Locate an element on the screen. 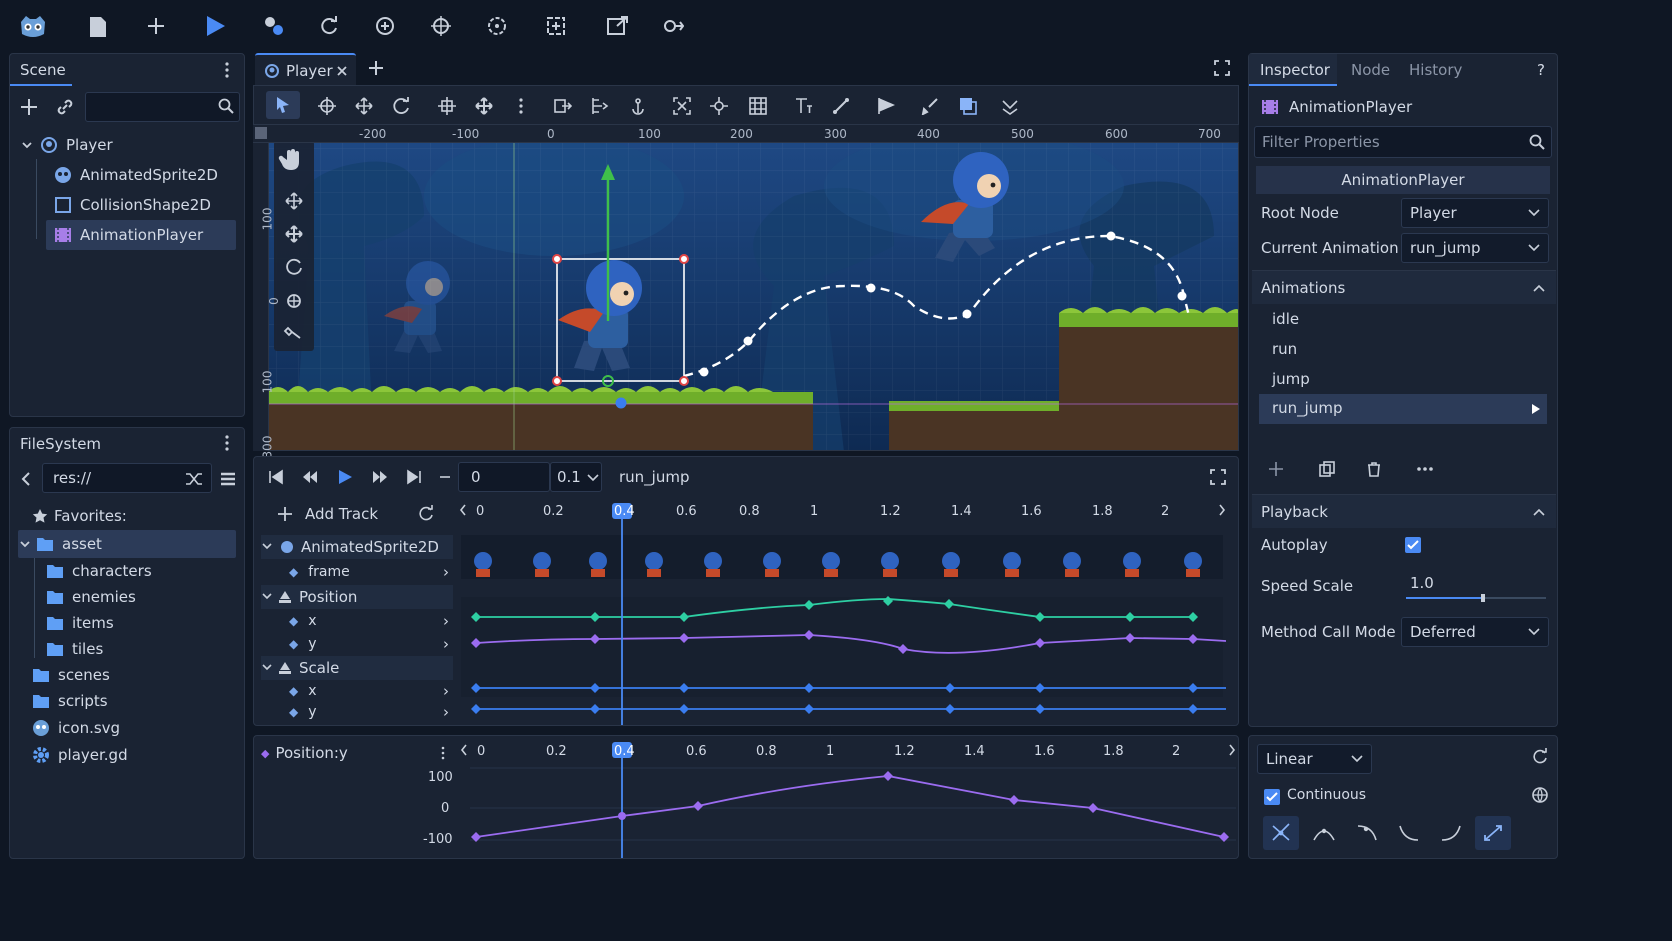 This screenshot has height=941, width=1672. timer-icon is located at coordinates (497, 26).